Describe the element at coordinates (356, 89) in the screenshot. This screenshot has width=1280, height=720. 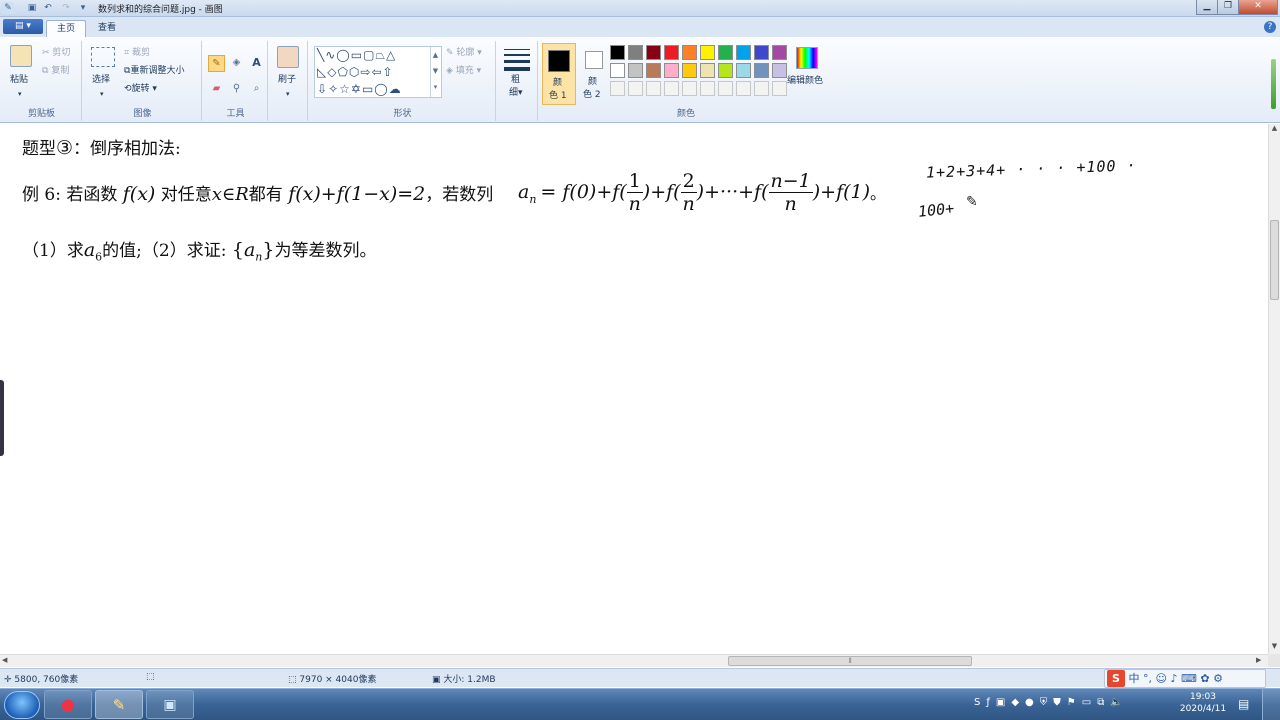
I see `six-point-star-shape-icon: ✡` at that location.